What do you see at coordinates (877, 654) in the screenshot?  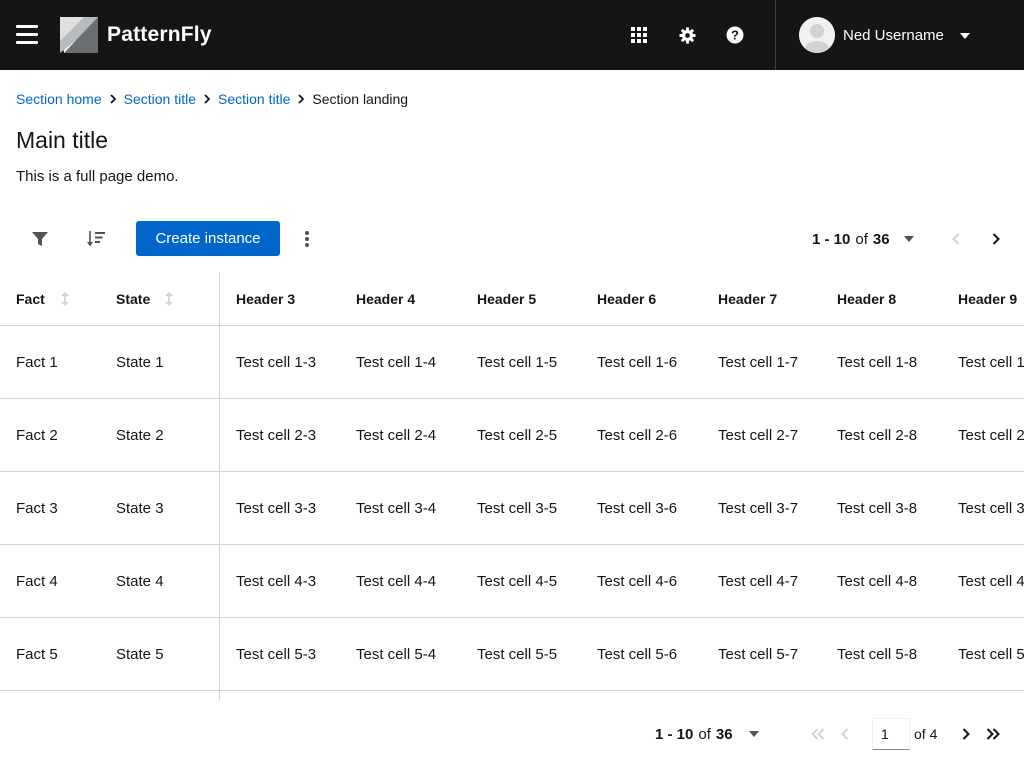 I see `table-cell: Test cell 5-8` at bounding box center [877, 654].